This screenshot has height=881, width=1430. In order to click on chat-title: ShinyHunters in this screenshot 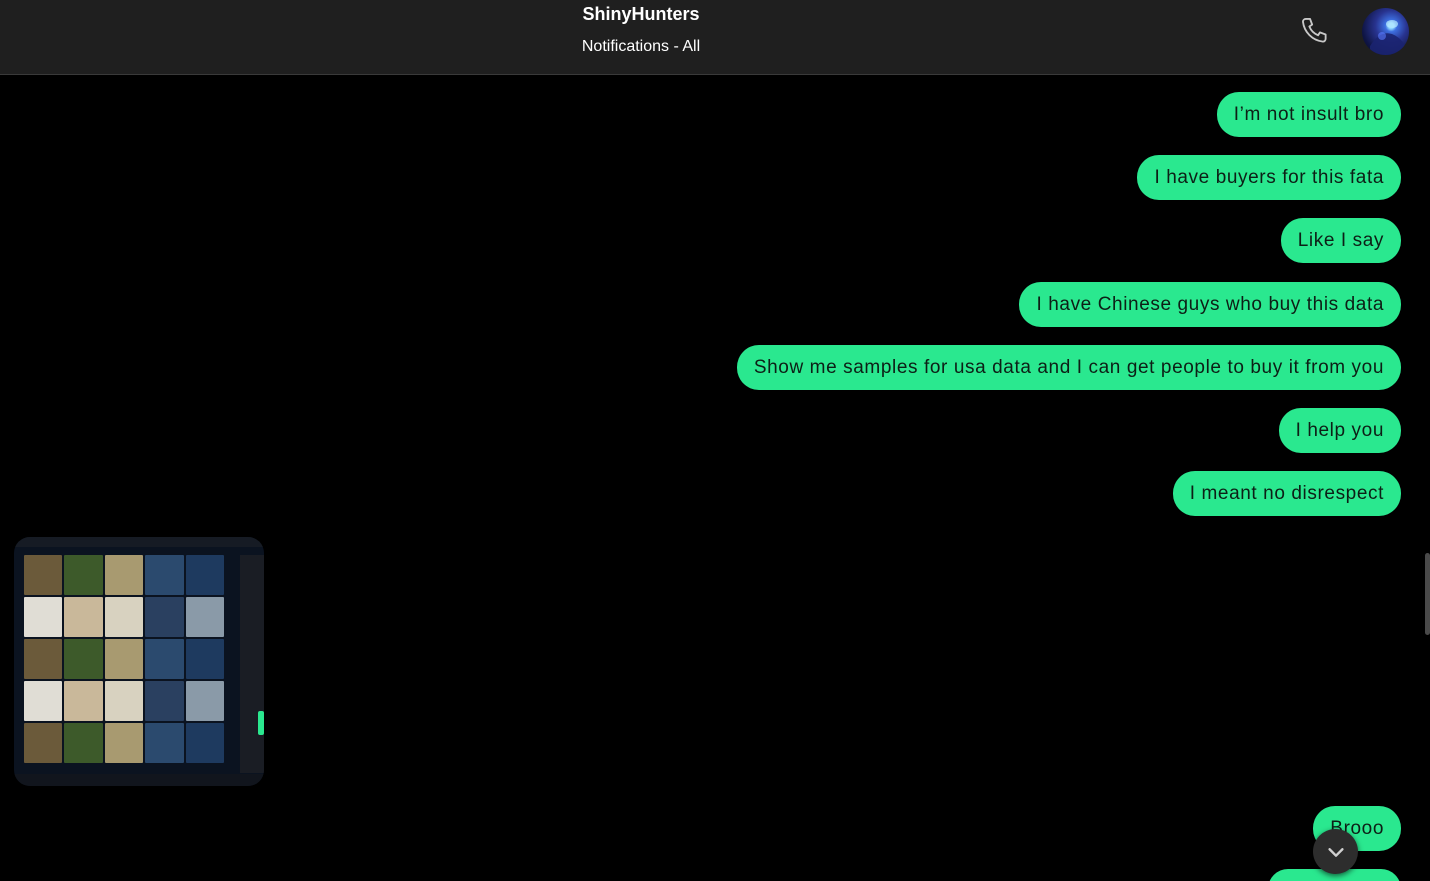, I will do `click(641, 14)`.